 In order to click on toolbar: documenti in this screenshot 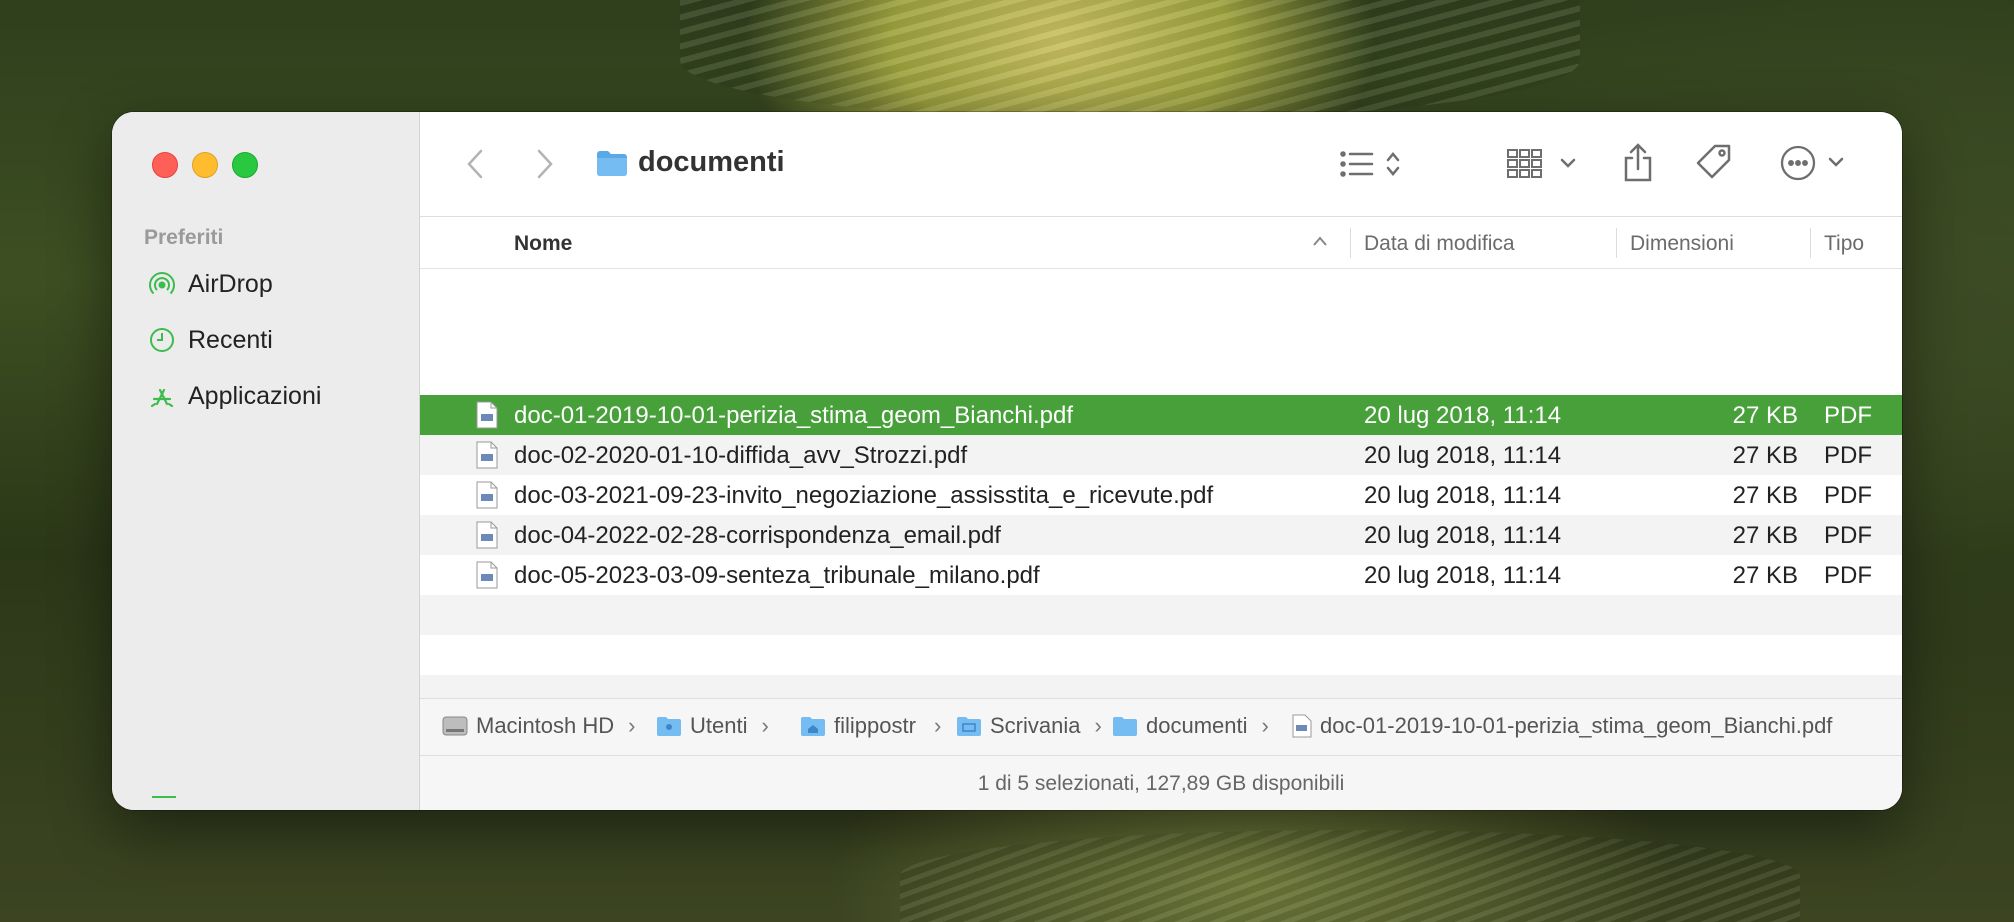, I will do `click(1161, 164)`.